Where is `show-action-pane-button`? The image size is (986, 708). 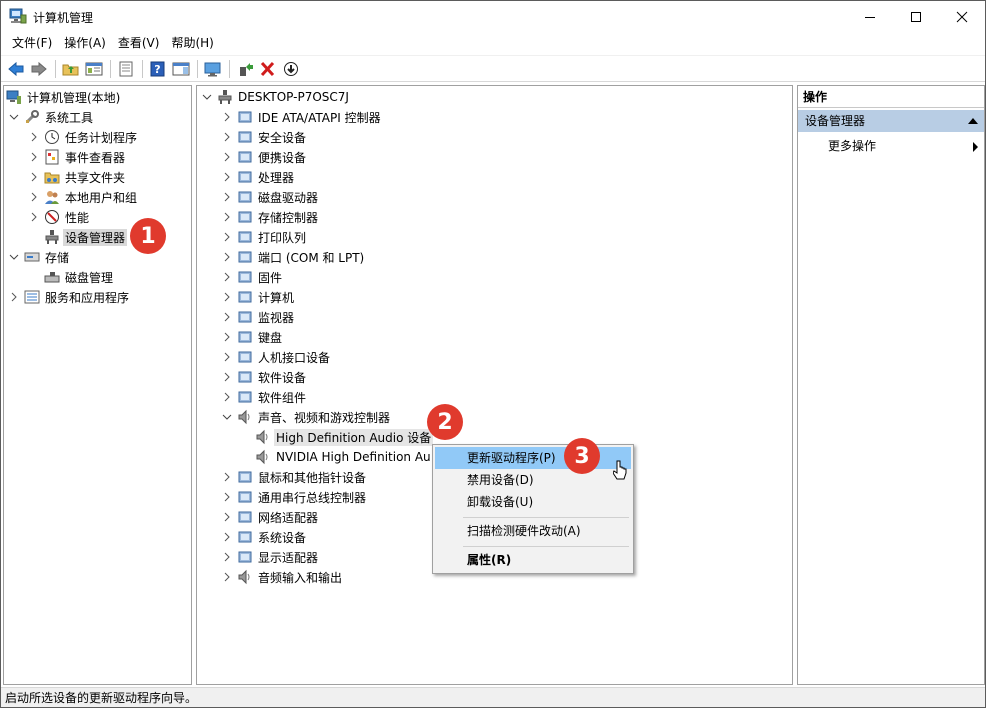
show-action-pane-button is located at coordinates (181, 69).